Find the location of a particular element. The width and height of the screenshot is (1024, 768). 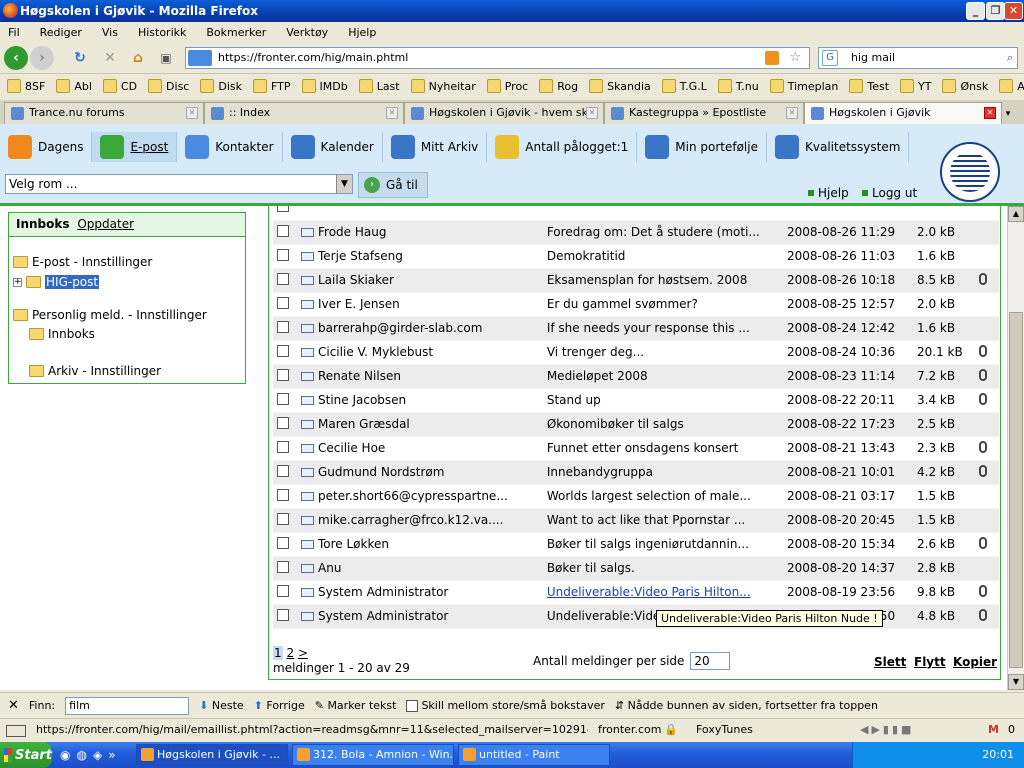

find-close-icon: ✕ is located at coordinates (13, 705).